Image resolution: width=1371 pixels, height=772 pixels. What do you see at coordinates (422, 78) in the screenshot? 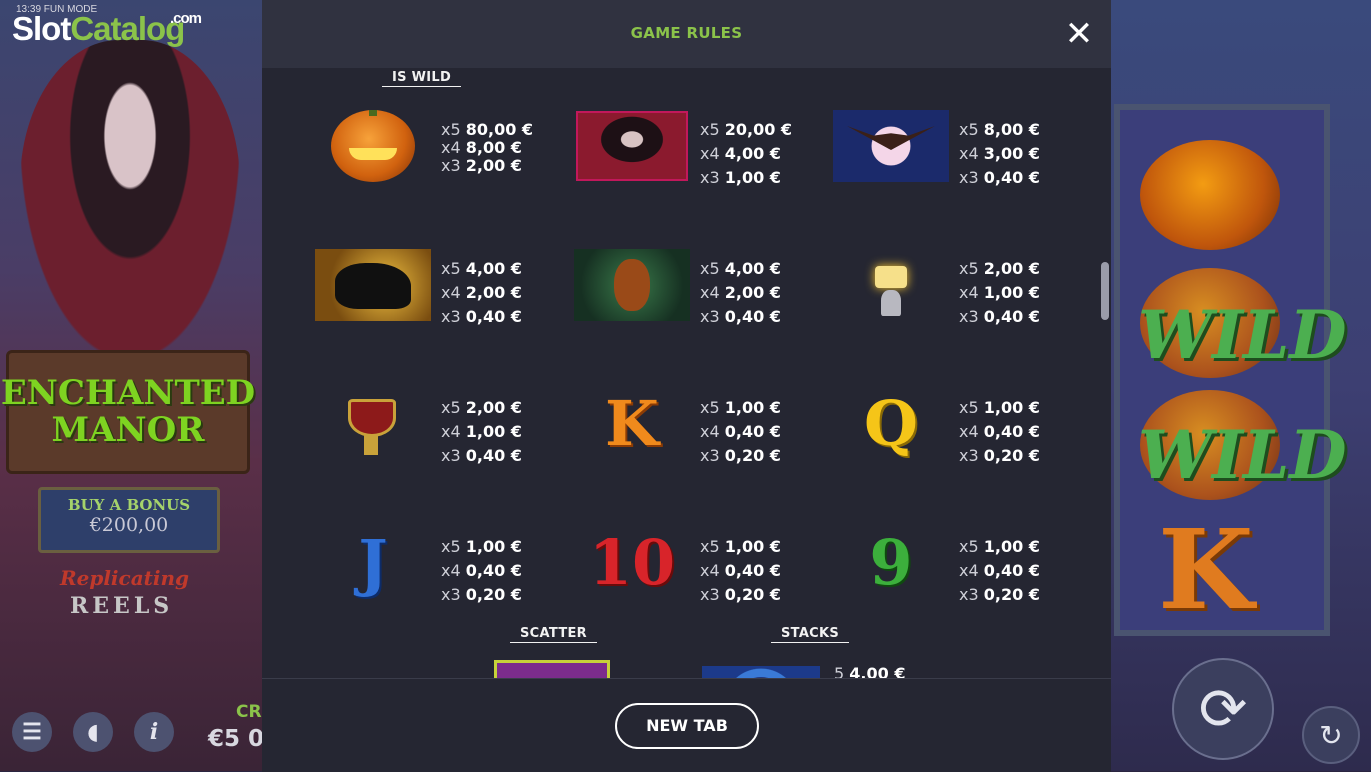
I see `is-wild-label: IS WILD` at bounding box center [422, 78].